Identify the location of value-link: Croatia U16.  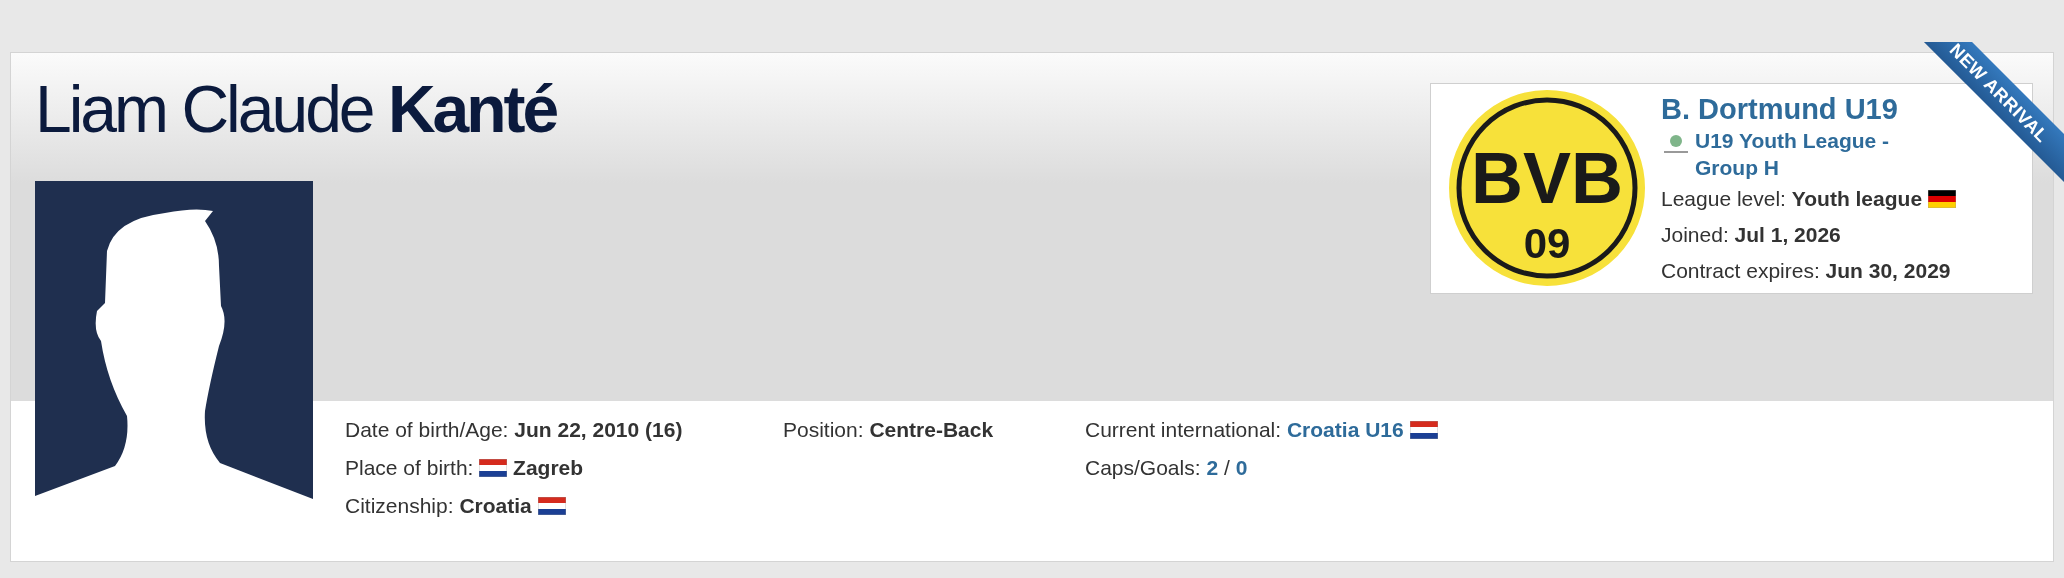
(1345, 429).